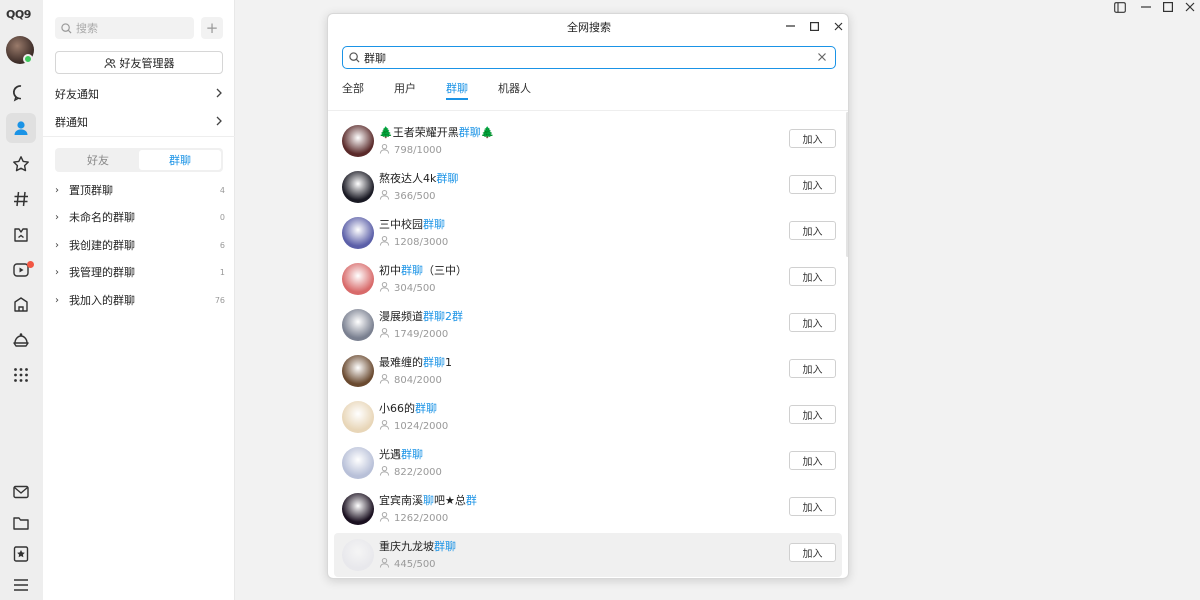  What do you see at coordinates (410, 472) in the screenshot?
I see `member-count: 822/2000` at bounding box center [410, 472].